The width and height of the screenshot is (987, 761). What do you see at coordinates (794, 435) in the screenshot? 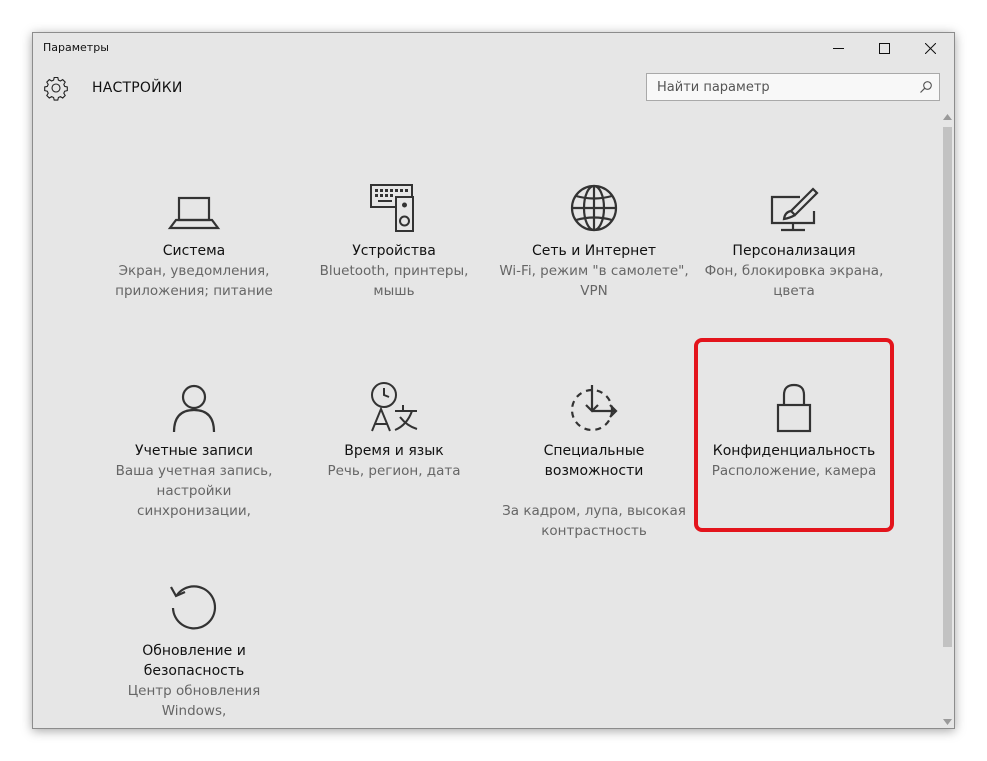
I see `privacy-highlight-frame` at bounding box center [794, 435].